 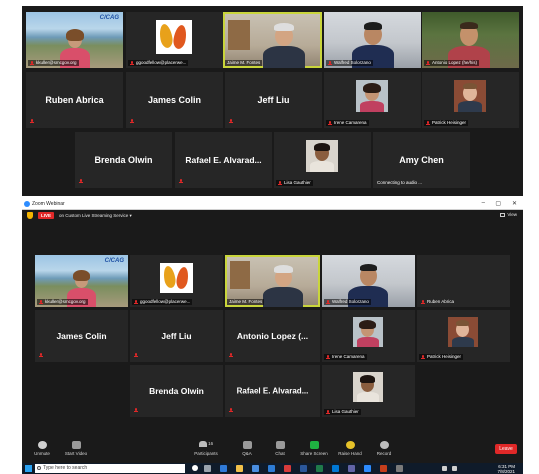 What do you see at coordinates (347, 123) in the screenshot?
I see `participant-name: Irene Camarena` at bounding box center [347, 123].